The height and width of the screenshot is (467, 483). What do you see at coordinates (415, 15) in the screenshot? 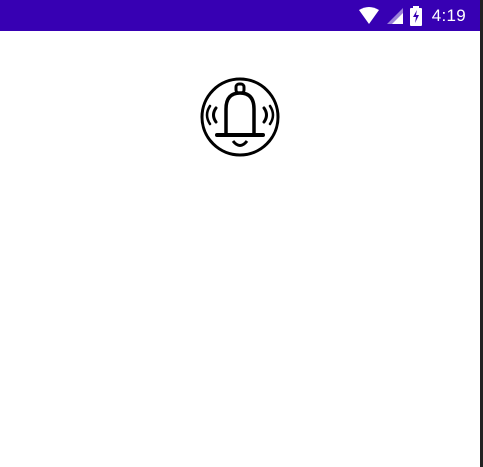
I see `battery-charging-icon` at bounding box center [415, 15].